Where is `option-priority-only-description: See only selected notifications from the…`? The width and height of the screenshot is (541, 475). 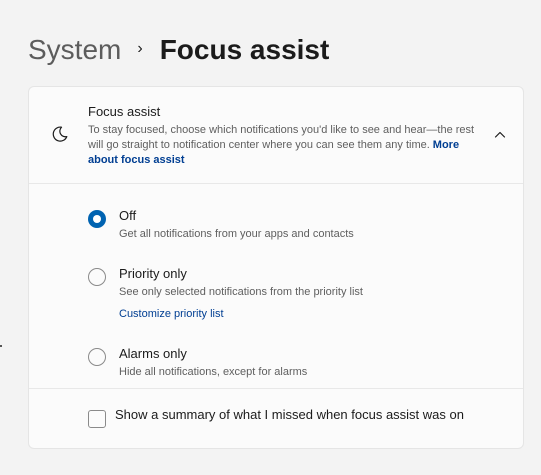
option-priority-only-description: See only selected notifications from the… is located at coordinates (241, 292).